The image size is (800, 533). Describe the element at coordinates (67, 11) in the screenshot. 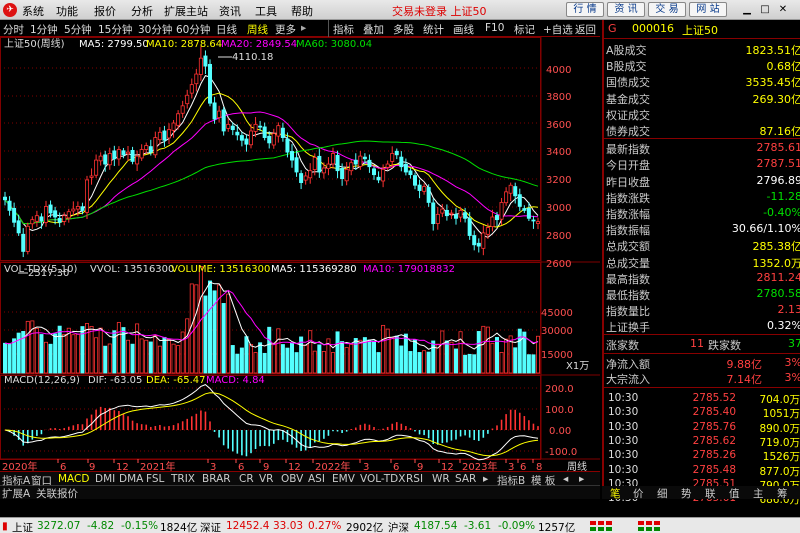

I see `menu-function: 功能` at that location.